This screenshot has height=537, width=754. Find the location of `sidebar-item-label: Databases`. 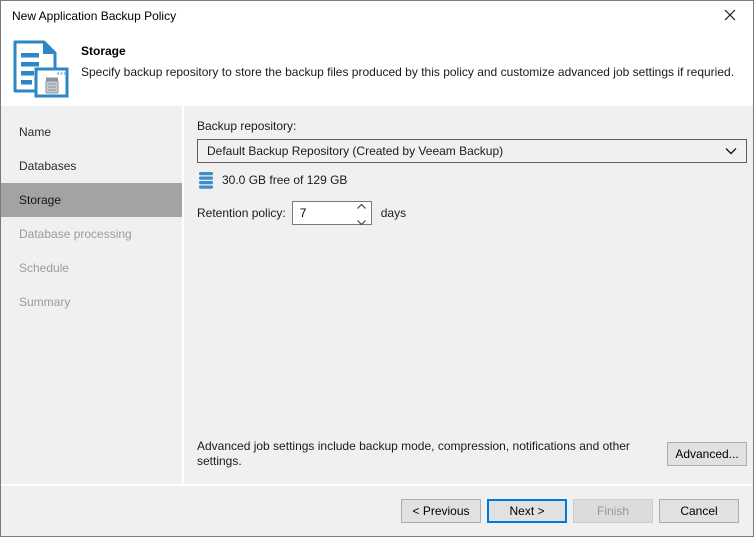

sidebar-item-label: Databases is located at coordinates (48, 166).